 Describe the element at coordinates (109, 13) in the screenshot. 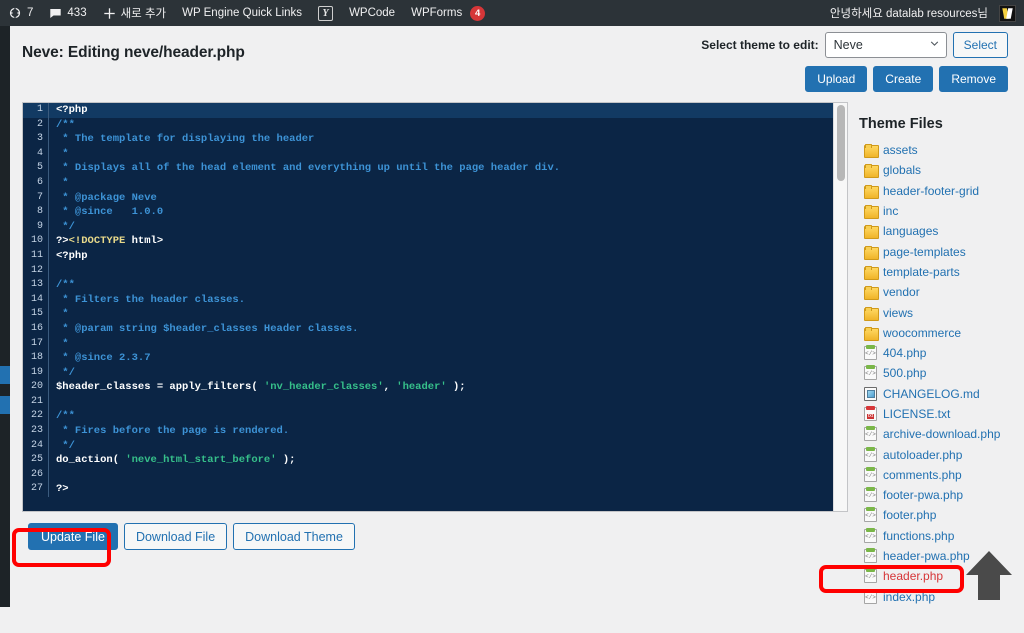

I see `plus-icon` at that location.